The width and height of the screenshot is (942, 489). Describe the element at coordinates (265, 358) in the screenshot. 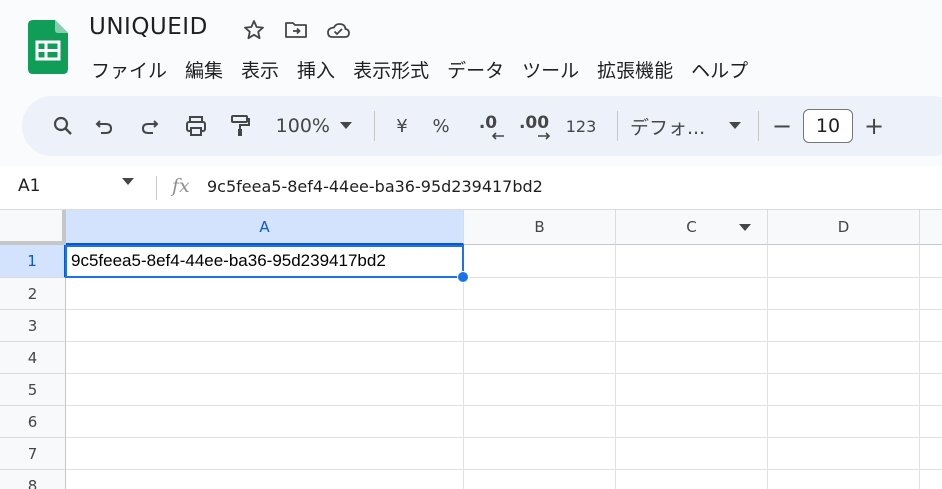

I see `cell-a4` at that location.